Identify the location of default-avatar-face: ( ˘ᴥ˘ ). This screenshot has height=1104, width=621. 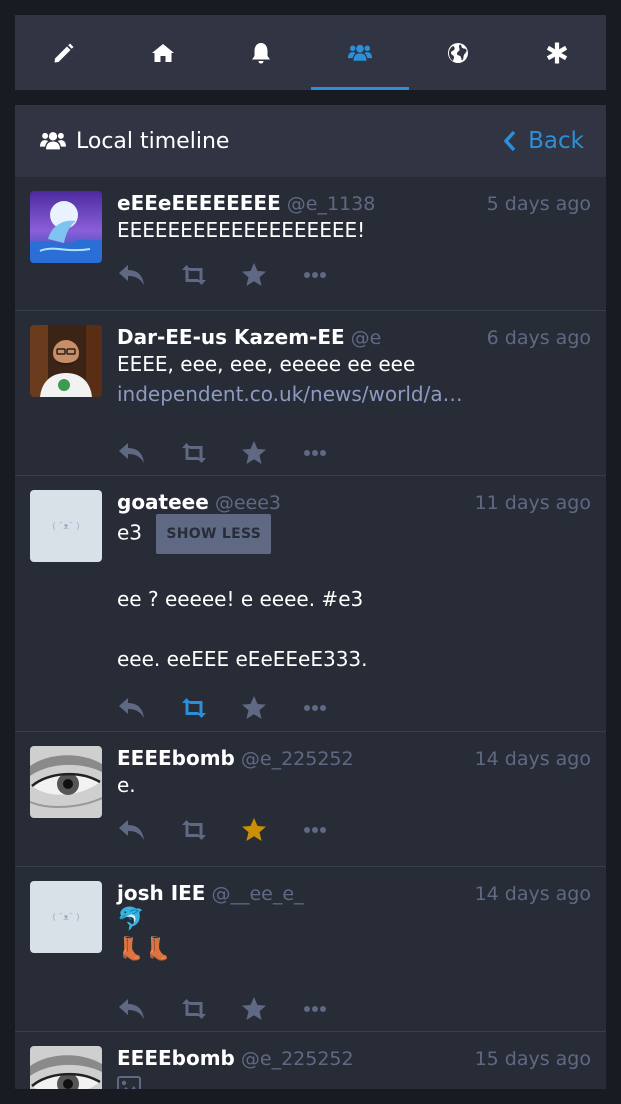
(66, 526).